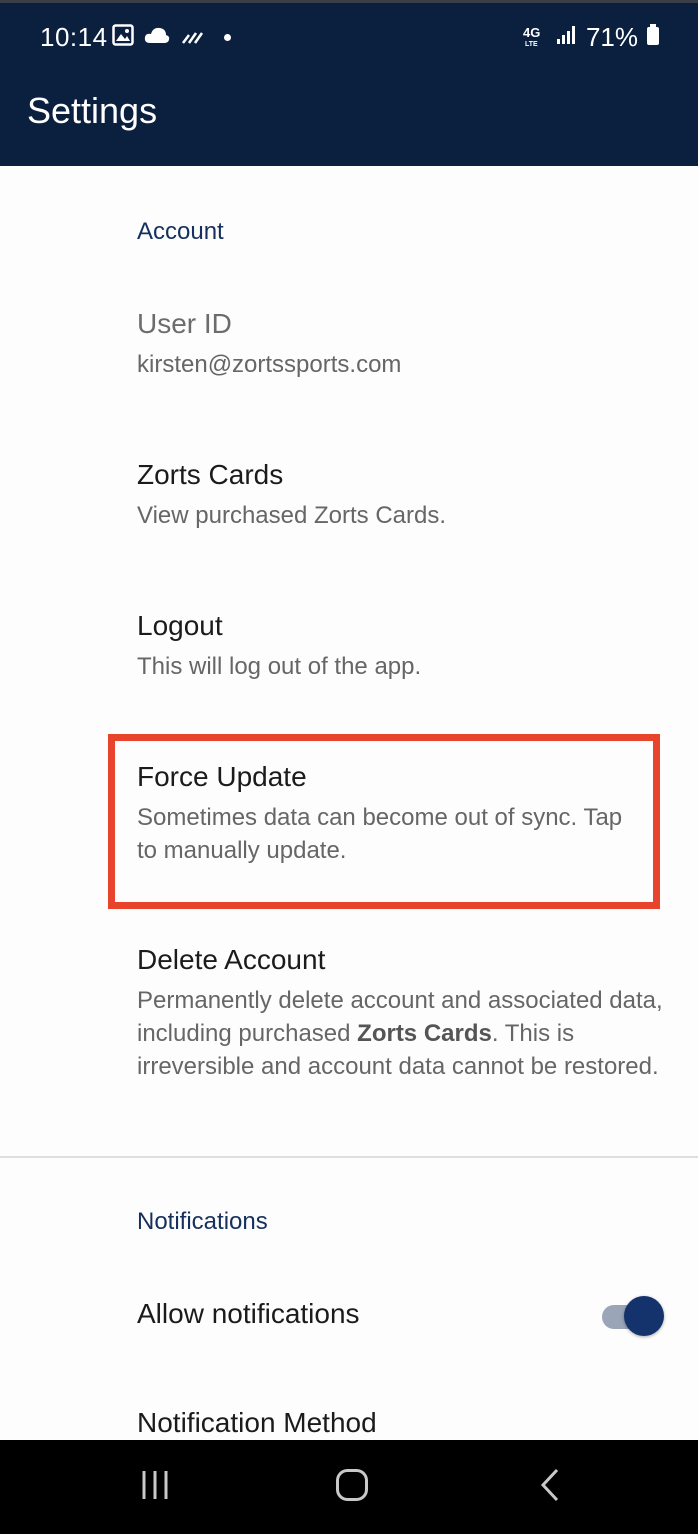 The image size is (698, 1534). I want to click on cellular-icon, so click(567, 37).